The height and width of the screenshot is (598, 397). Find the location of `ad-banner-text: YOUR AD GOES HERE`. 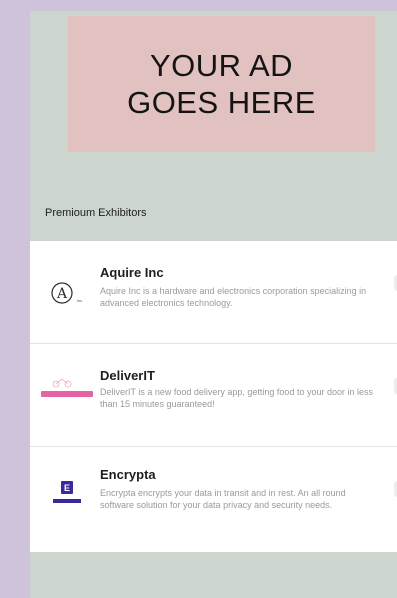

ad-banner-text: YOUR AD GOES HERE is located at coordinates (221, 84).